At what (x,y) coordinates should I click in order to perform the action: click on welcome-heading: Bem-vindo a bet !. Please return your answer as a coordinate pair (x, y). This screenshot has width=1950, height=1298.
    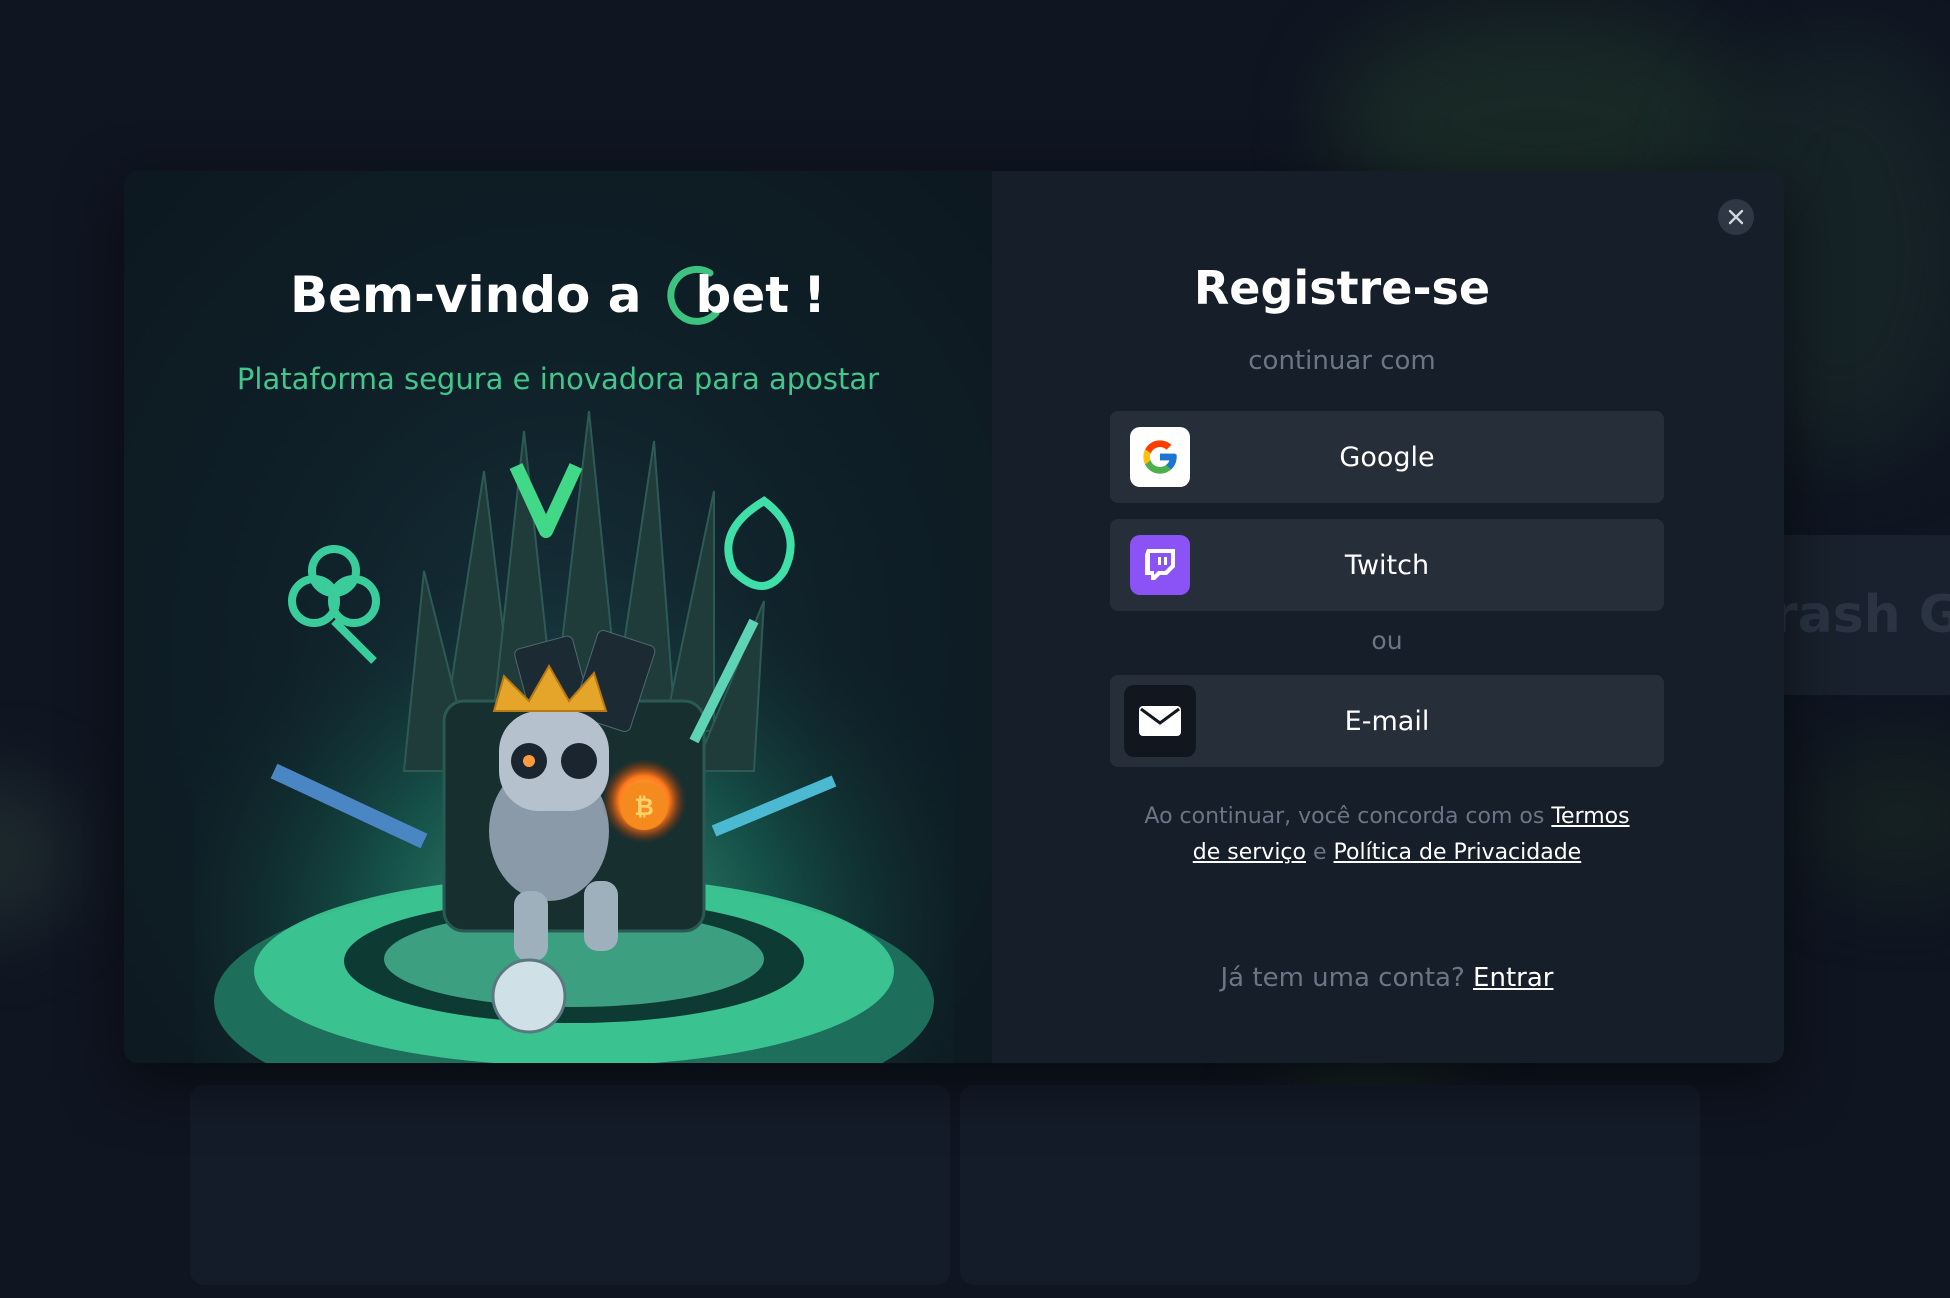
    Looking at the image, I should click on (558, 295).